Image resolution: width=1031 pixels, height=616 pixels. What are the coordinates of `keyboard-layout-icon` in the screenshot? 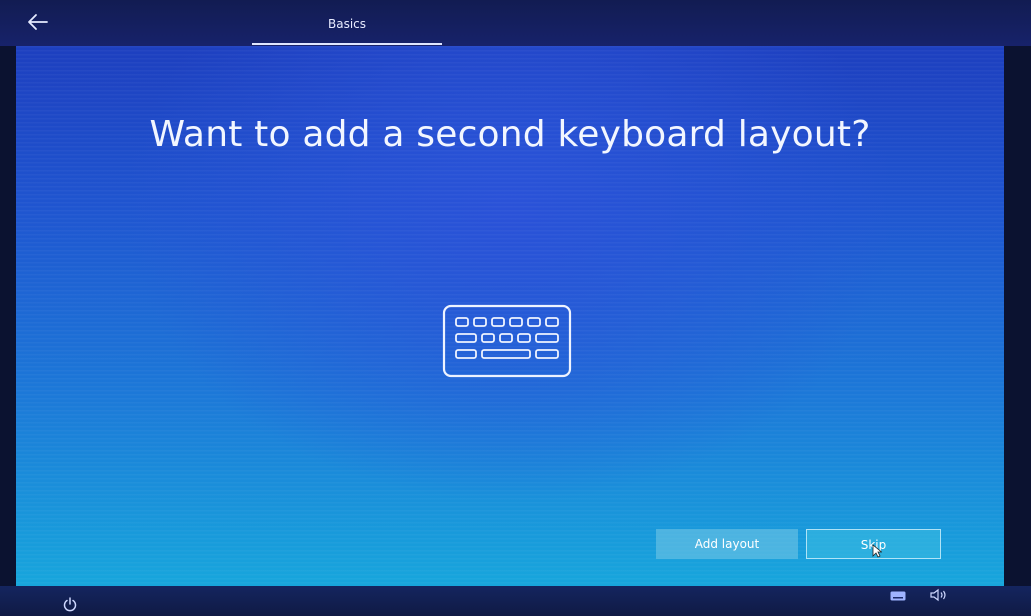 It's located at (898, 596).